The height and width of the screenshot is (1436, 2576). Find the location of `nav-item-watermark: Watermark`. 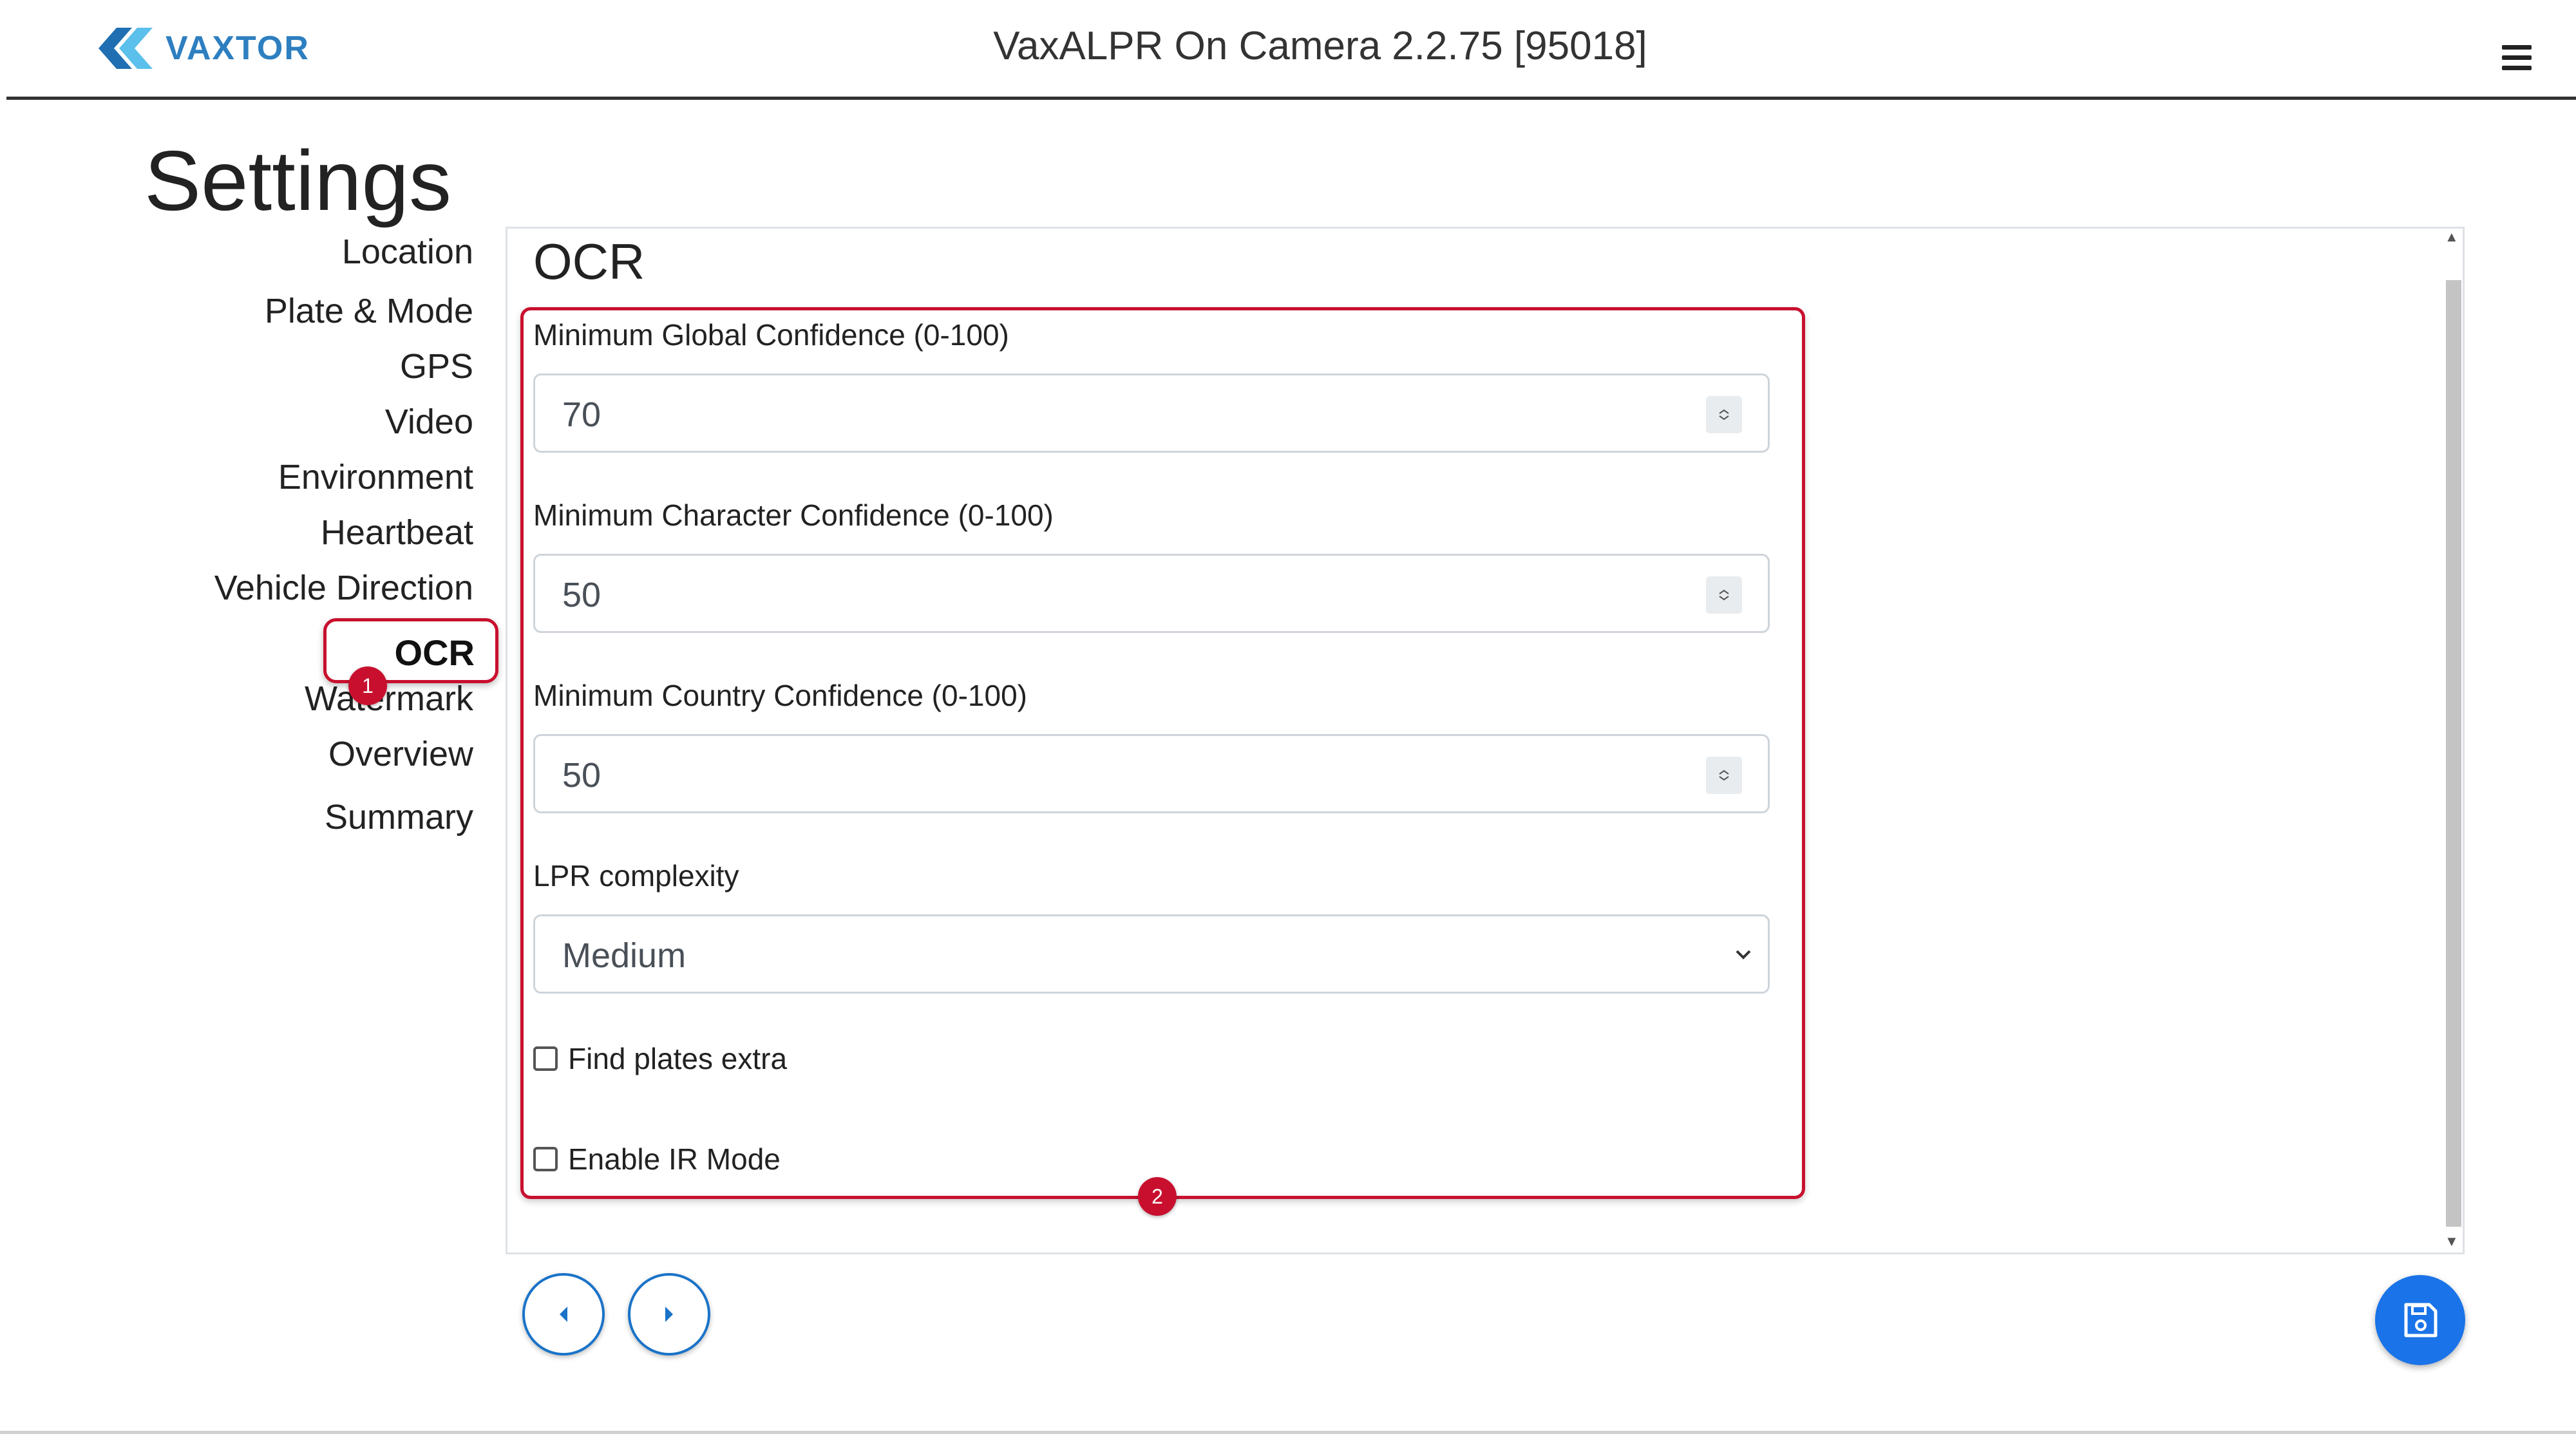

nav-item-watermark: Watermark is located at coordinates (389, 699).